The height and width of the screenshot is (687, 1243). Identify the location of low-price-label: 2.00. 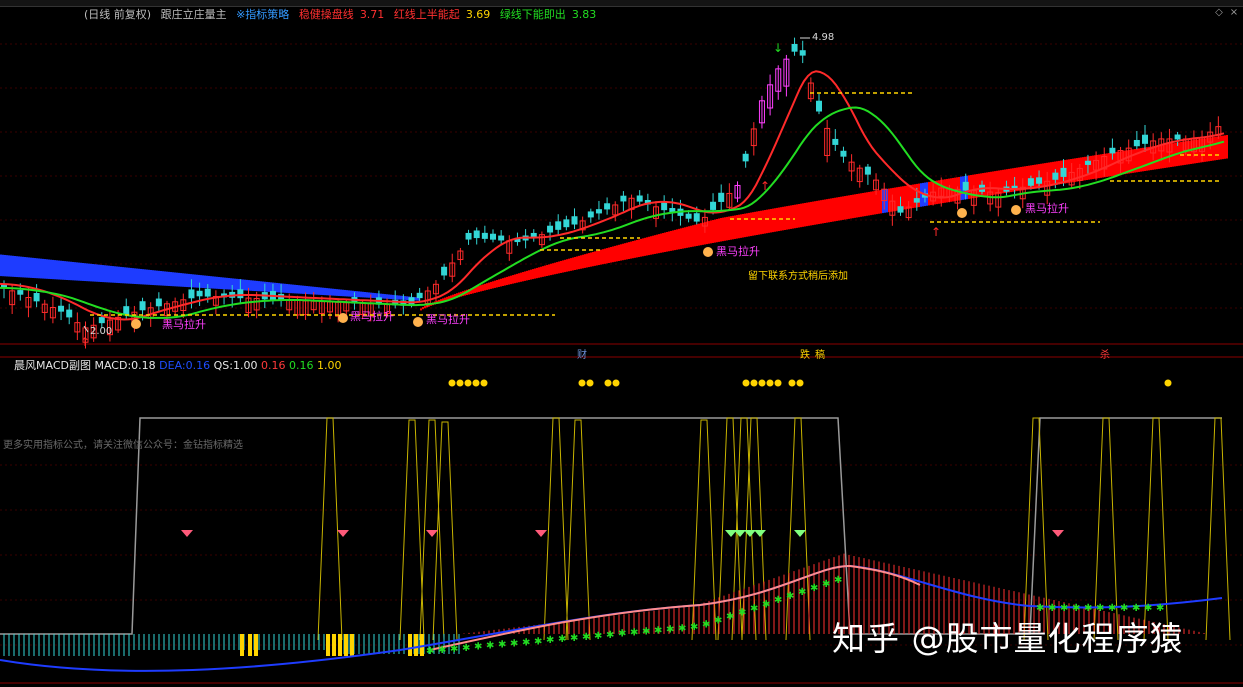
(101, 331).